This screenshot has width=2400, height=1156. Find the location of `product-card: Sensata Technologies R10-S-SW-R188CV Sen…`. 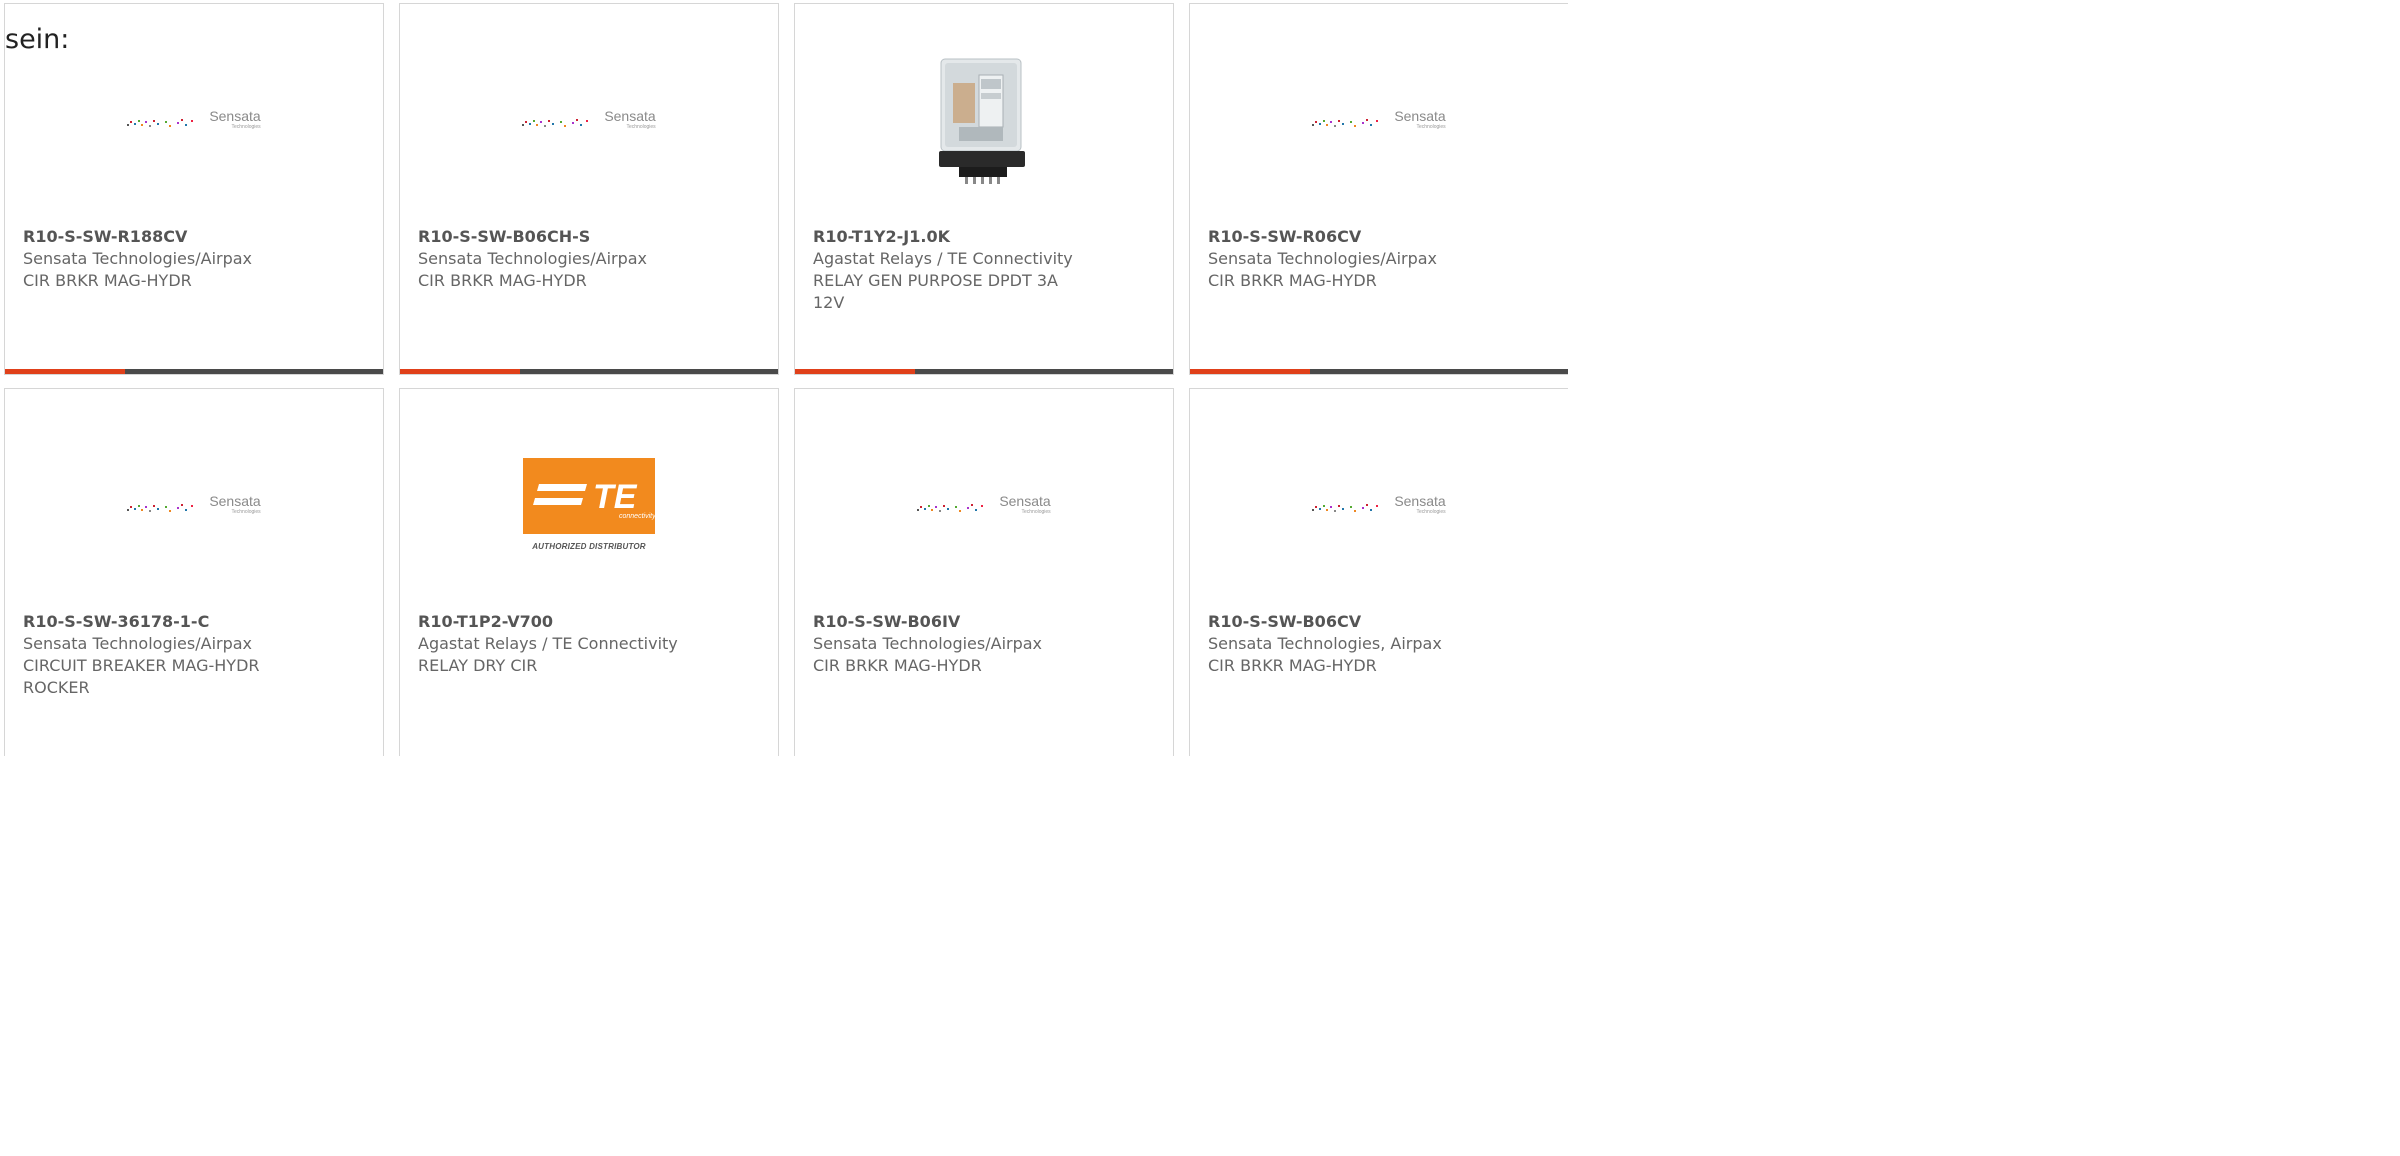

product-card: Sensata Technologies R10-S-SW-R188CV Sen… is located at coordinates (194, 189).